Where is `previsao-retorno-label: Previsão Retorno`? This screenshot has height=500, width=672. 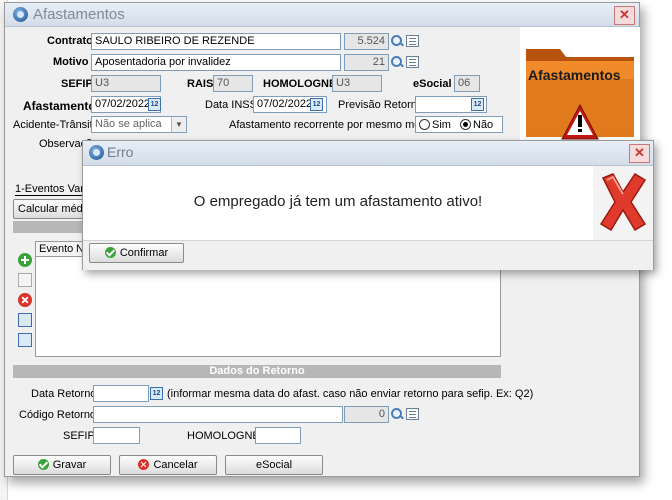 previsao-retorno-label: Previsão Retorno is located at coordinates (380, 105).